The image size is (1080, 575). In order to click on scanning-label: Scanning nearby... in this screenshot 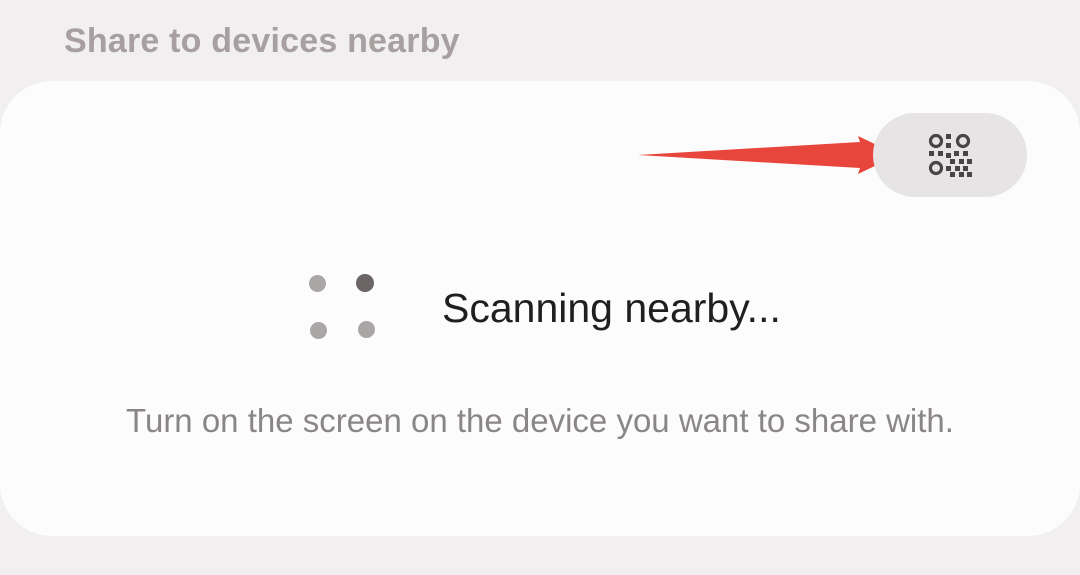, I will do `click(611, 308)`.